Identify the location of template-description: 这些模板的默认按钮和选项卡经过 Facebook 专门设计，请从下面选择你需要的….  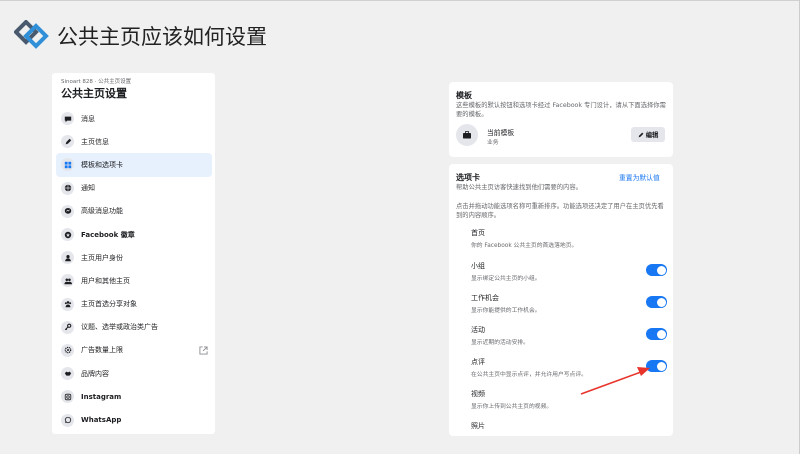
(561, 110).